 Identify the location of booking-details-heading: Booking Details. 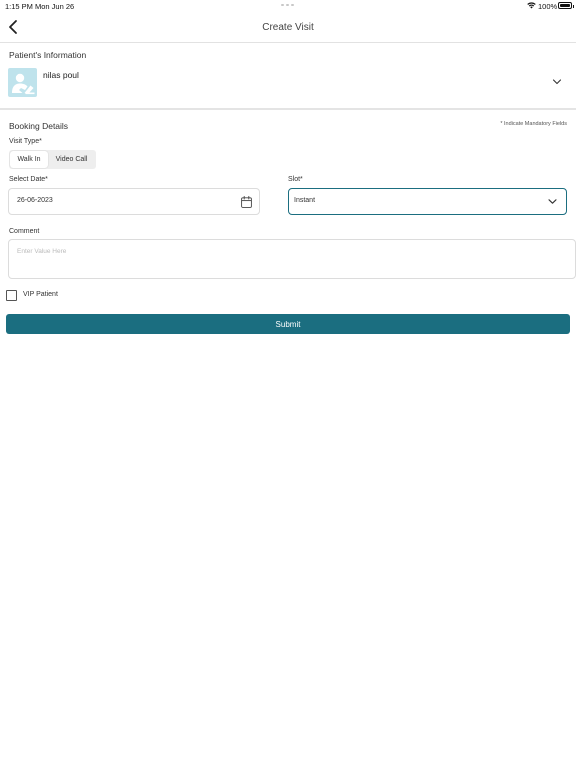
(39, 126).